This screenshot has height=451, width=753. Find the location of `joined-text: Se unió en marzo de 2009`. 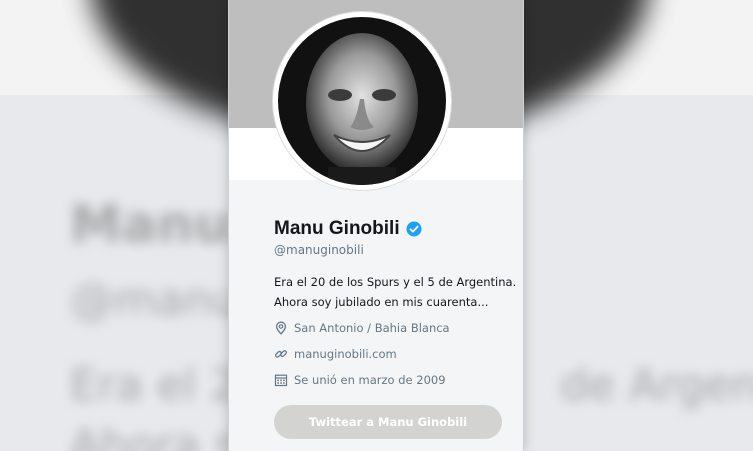

joined-text: Se unió en marzo de 2009 is located at coordinates (370, 380).